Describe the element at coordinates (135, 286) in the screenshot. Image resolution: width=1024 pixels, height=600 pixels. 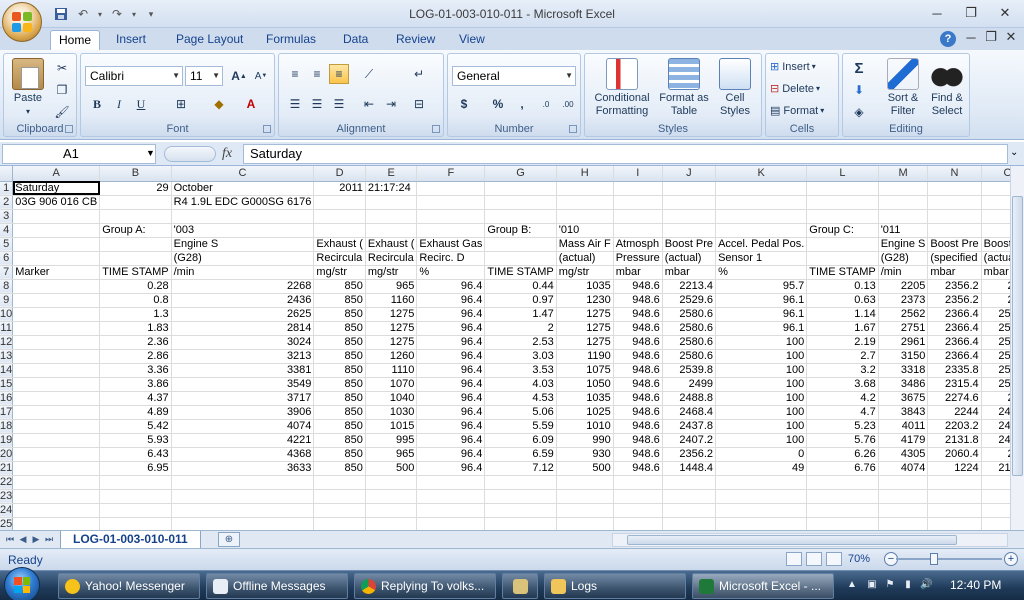
I see `cell: 0.28` at that location.